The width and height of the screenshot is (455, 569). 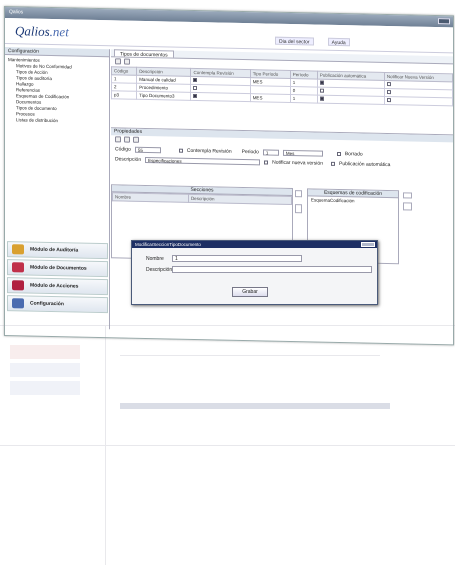 I want to click on save-icon, so click(x=118, y=139).